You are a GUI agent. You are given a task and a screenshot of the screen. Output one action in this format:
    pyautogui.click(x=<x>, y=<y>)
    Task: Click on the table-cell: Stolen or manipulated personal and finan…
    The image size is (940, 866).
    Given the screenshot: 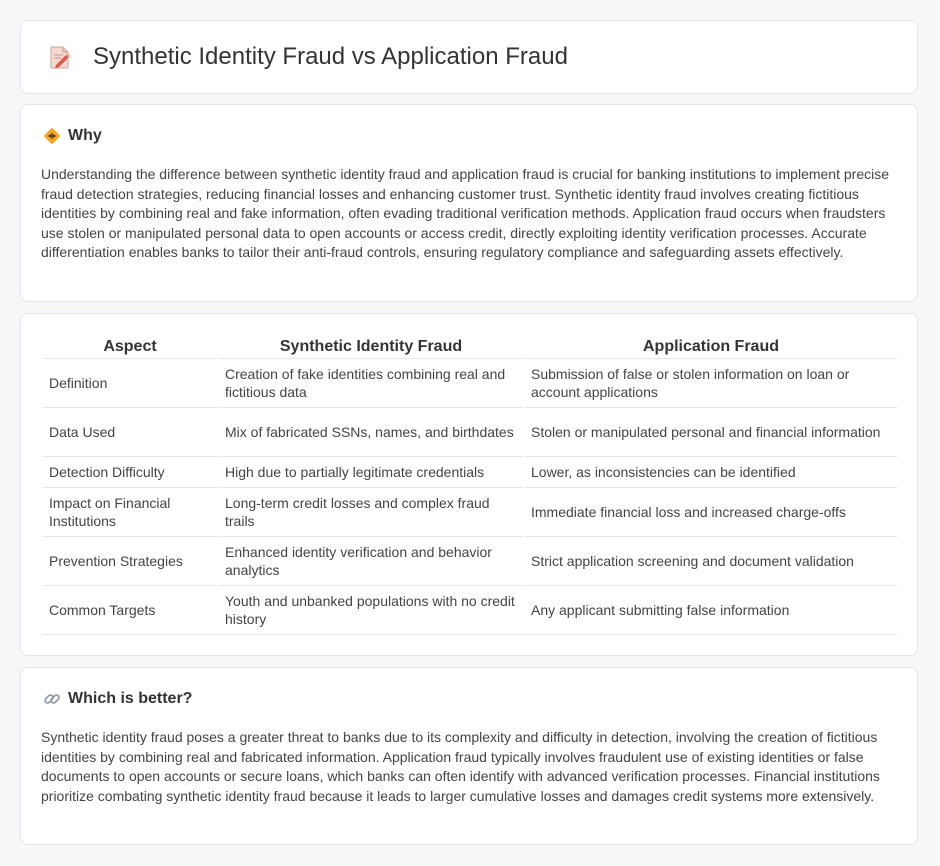 What is the action you would take?
    pyautogui.click(x=711, y=432)
    